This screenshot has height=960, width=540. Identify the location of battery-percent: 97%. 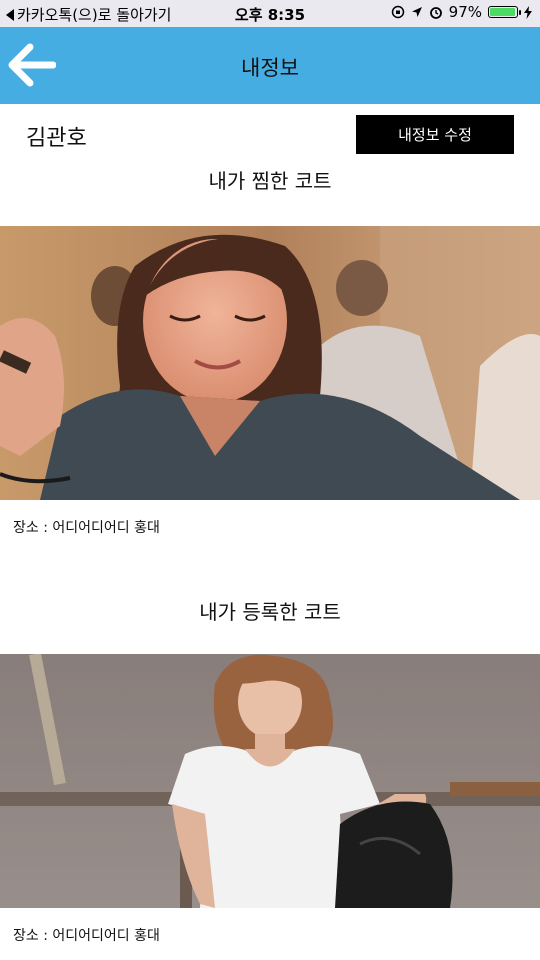
(465, 12).